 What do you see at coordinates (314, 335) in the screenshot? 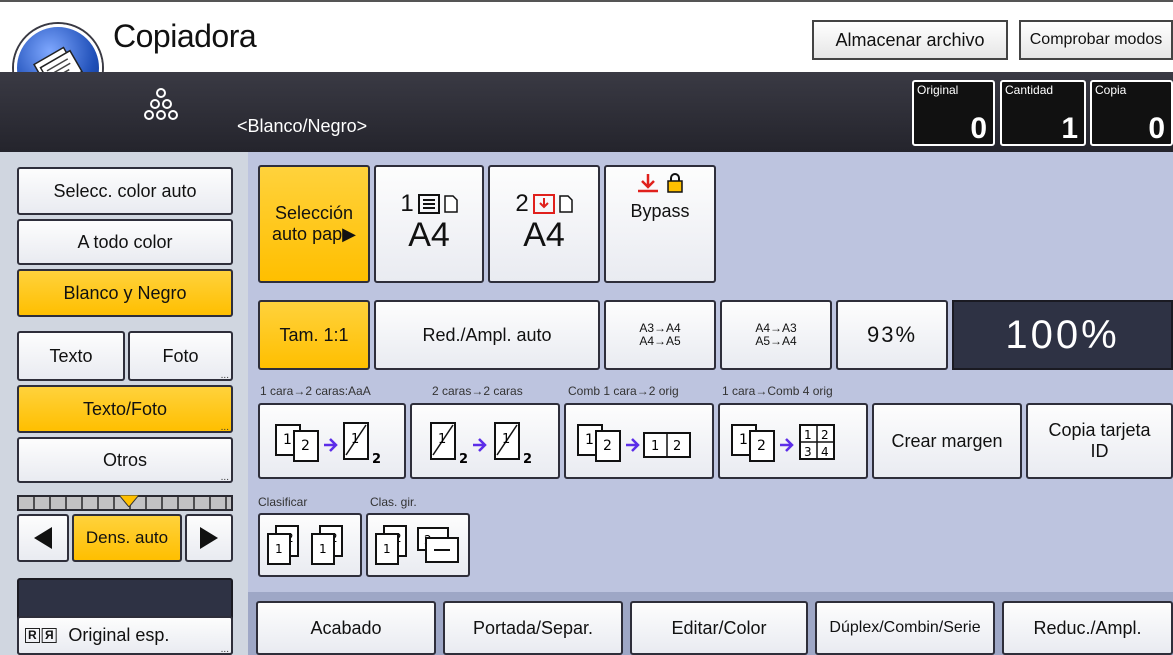
I see `full-size-button: Tam. 1:1` at bounding box center [314, 335].